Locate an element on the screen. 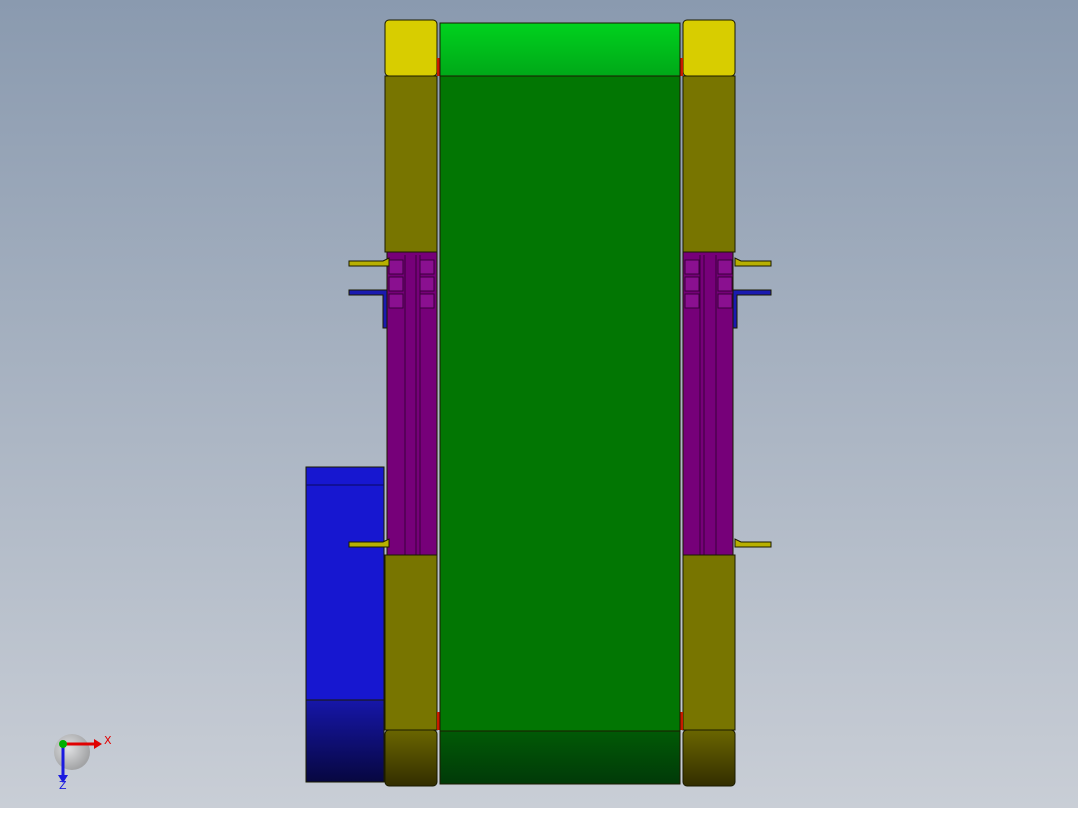 Image resolution: width=1078 pixels, height=813 pixels. motor-body is located at coordinates (345, 584).